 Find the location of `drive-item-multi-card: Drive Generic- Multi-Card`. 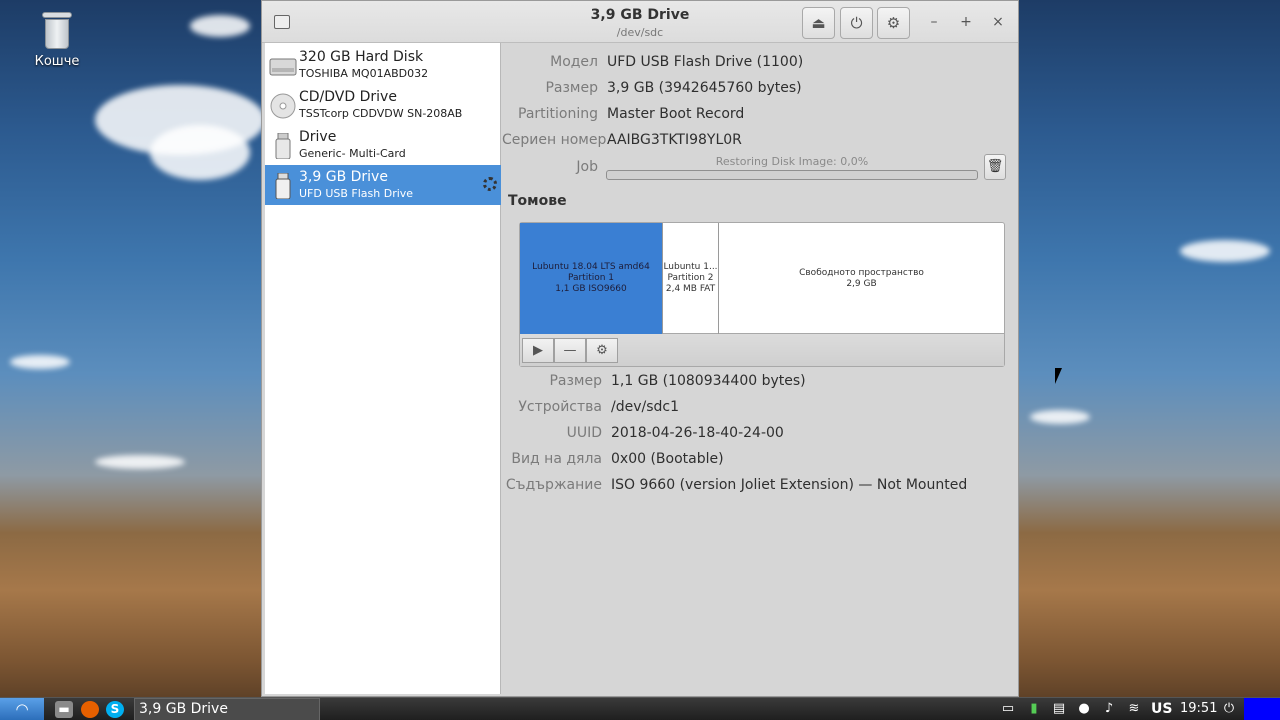

drive-item-multi-card: Drive Generic- Multi-Card is located at coordinates (383, 145).